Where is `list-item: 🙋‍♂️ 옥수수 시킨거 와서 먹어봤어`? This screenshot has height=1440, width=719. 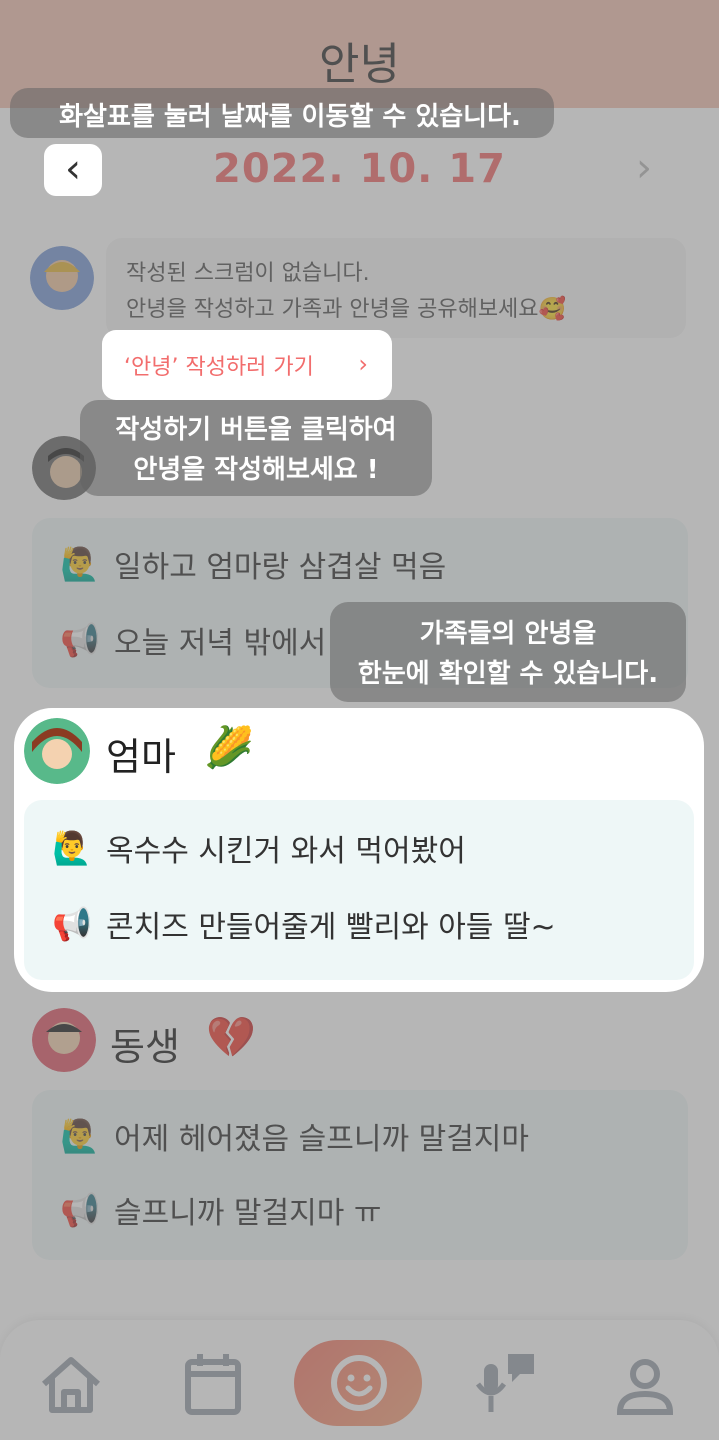
list-item: 🙋‍♂️ 옥수수 시킨거 와서 먹어봤어 is located at coordinates (259, 848).